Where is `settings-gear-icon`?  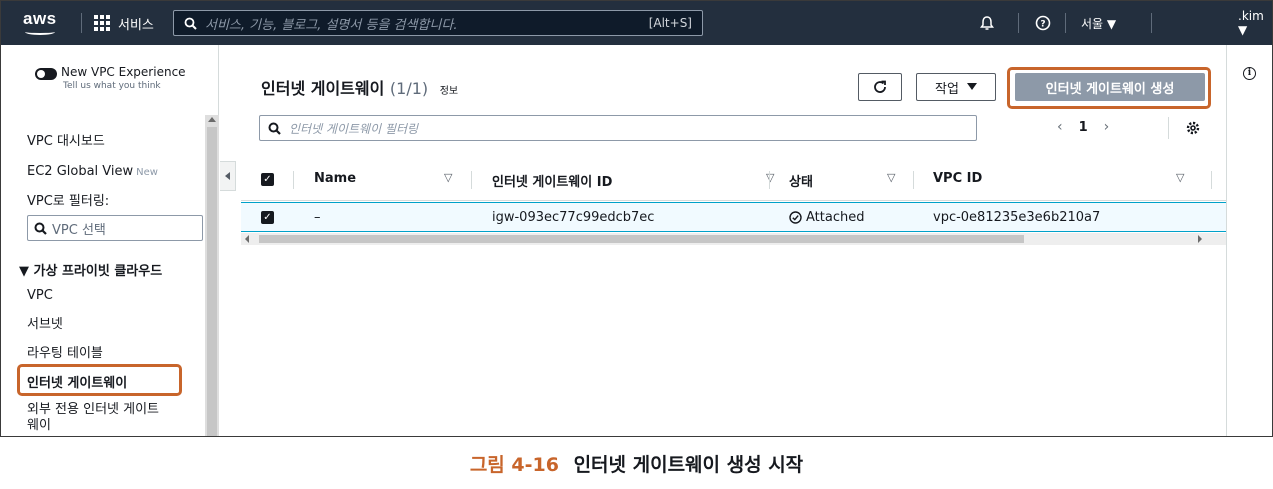 settings-gear-icon is located at coordinates (1193, 130).